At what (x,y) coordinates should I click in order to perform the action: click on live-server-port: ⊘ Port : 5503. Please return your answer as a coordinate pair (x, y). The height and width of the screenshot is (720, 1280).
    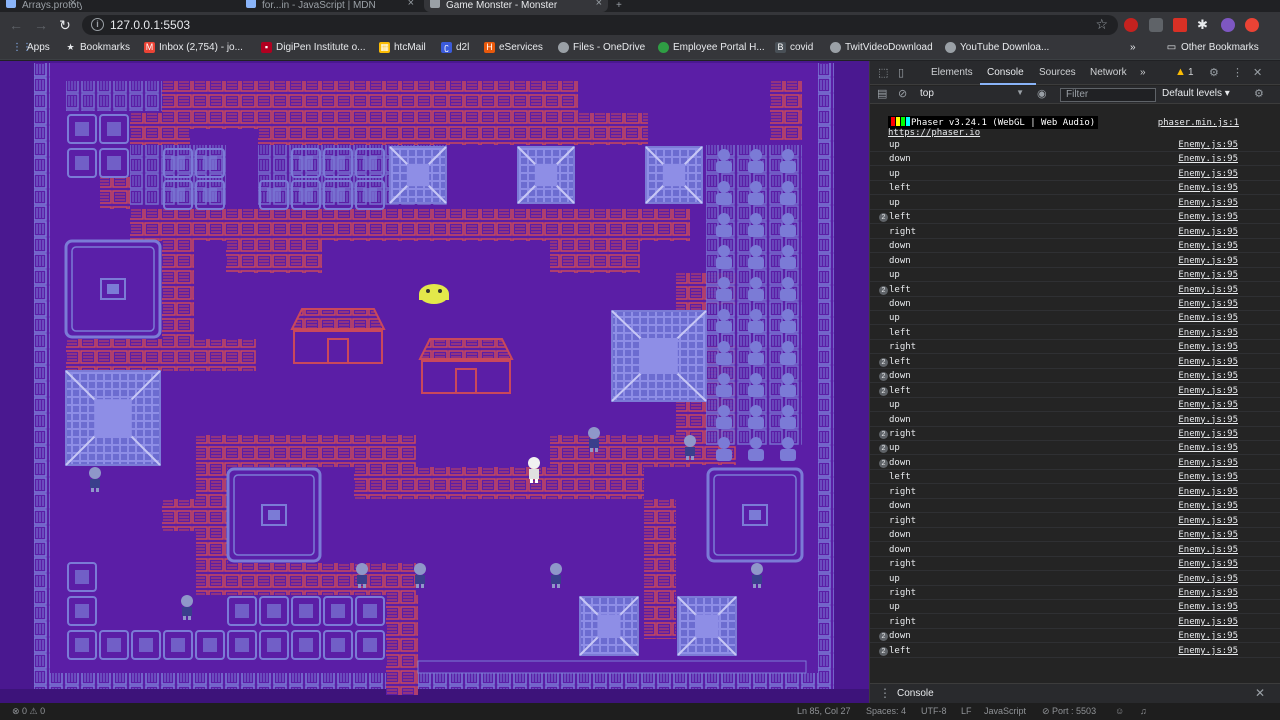
    Looking at the image, I should click on (1069, 711).